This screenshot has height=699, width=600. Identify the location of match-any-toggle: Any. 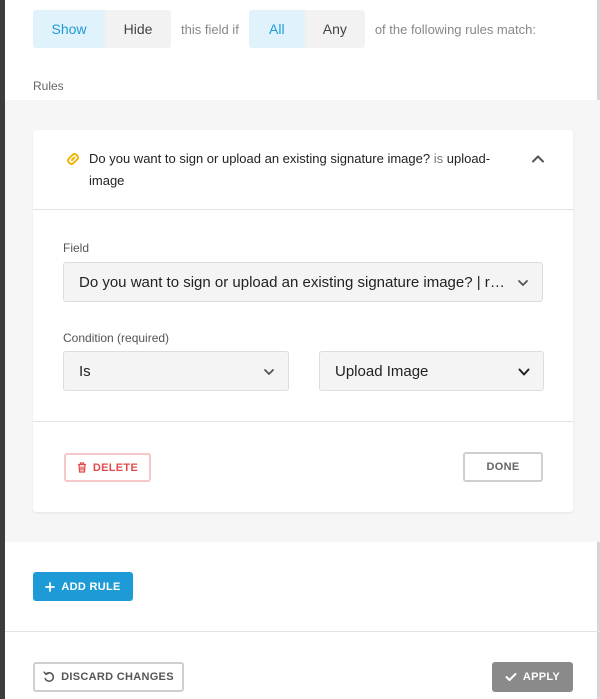
(334, 29).